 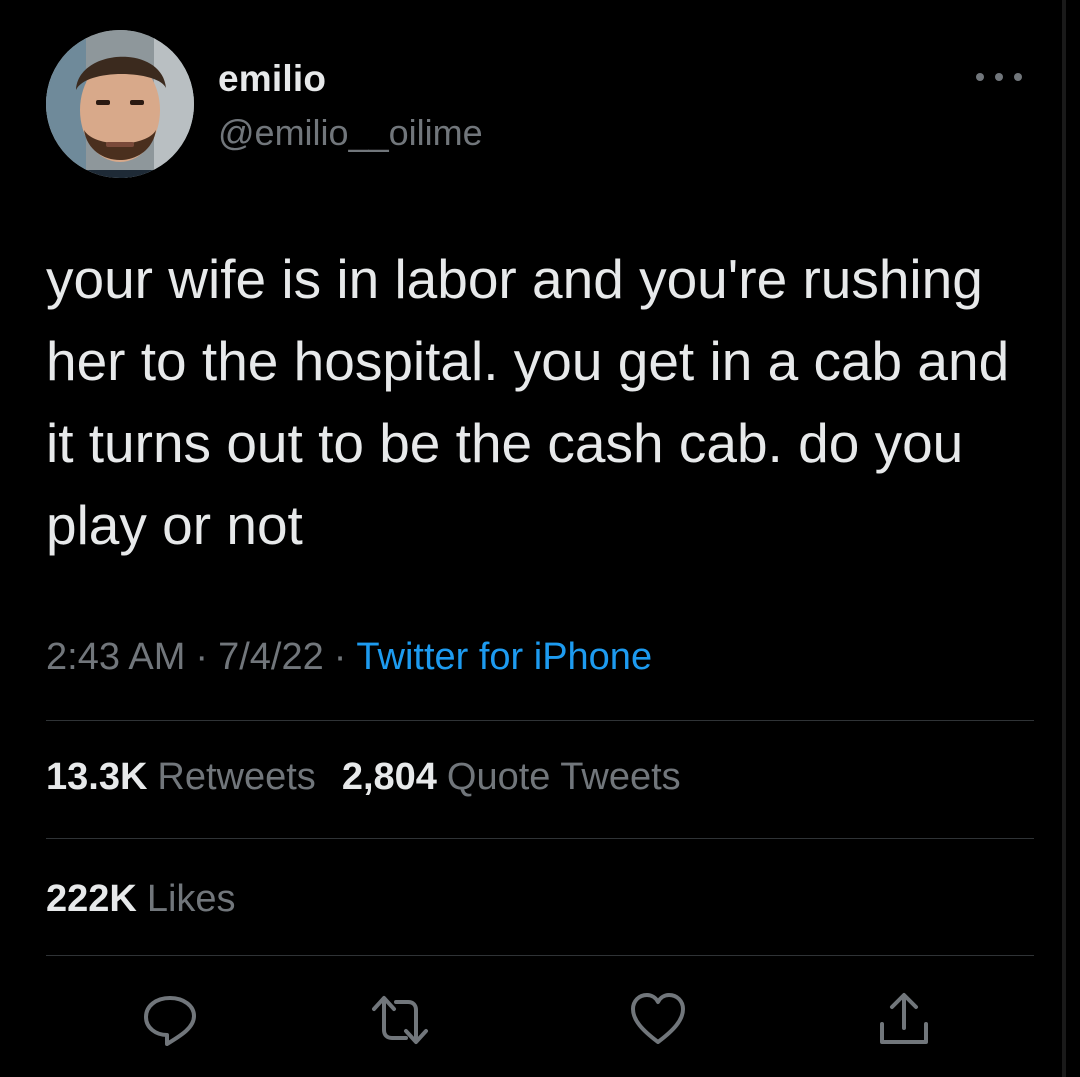 I want to click on likes-count: 222K, so click(x=91, y=899).